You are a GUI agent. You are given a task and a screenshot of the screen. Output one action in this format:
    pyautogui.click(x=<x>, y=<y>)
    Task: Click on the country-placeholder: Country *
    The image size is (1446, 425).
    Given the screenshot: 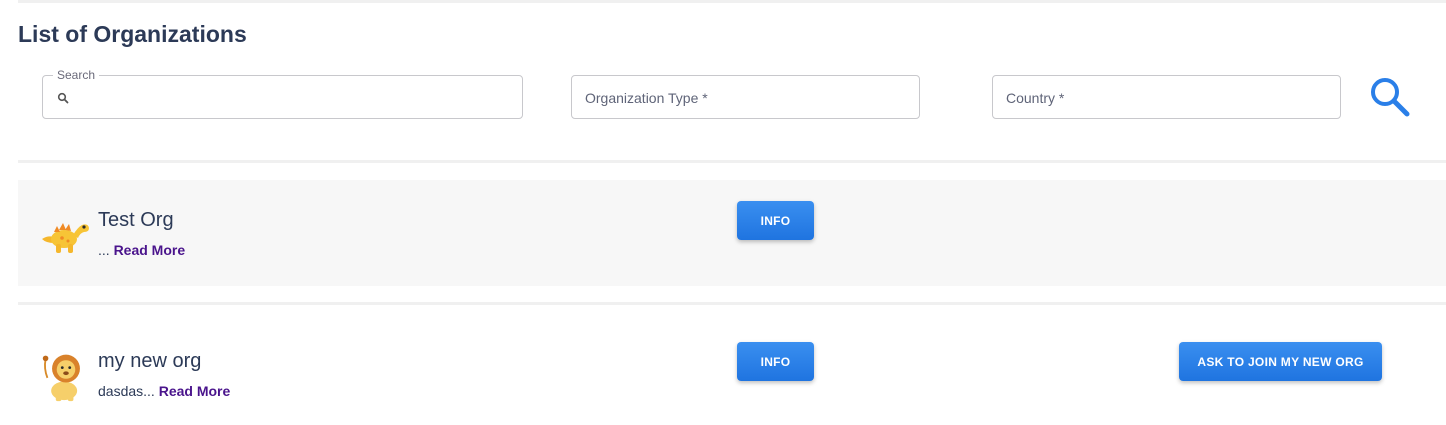 What is the action you would take?
    pyautogui.click(x=1035, y=98)
    